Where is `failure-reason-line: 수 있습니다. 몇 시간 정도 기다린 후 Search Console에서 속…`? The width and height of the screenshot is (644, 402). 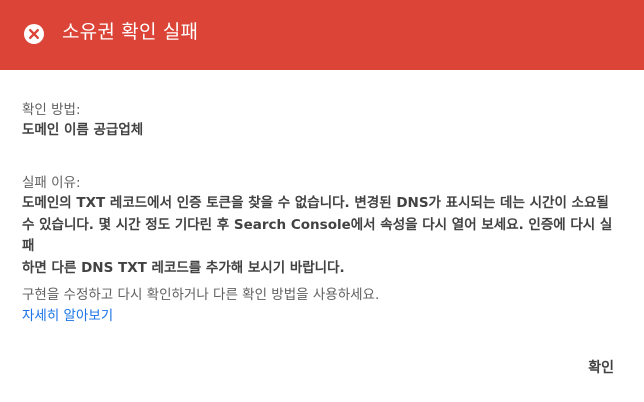 failure-reason-line: 수 있습니다. 몇 시간 정도 기다린 후 Search Console에서 속… is located at coordinates (317, 235).